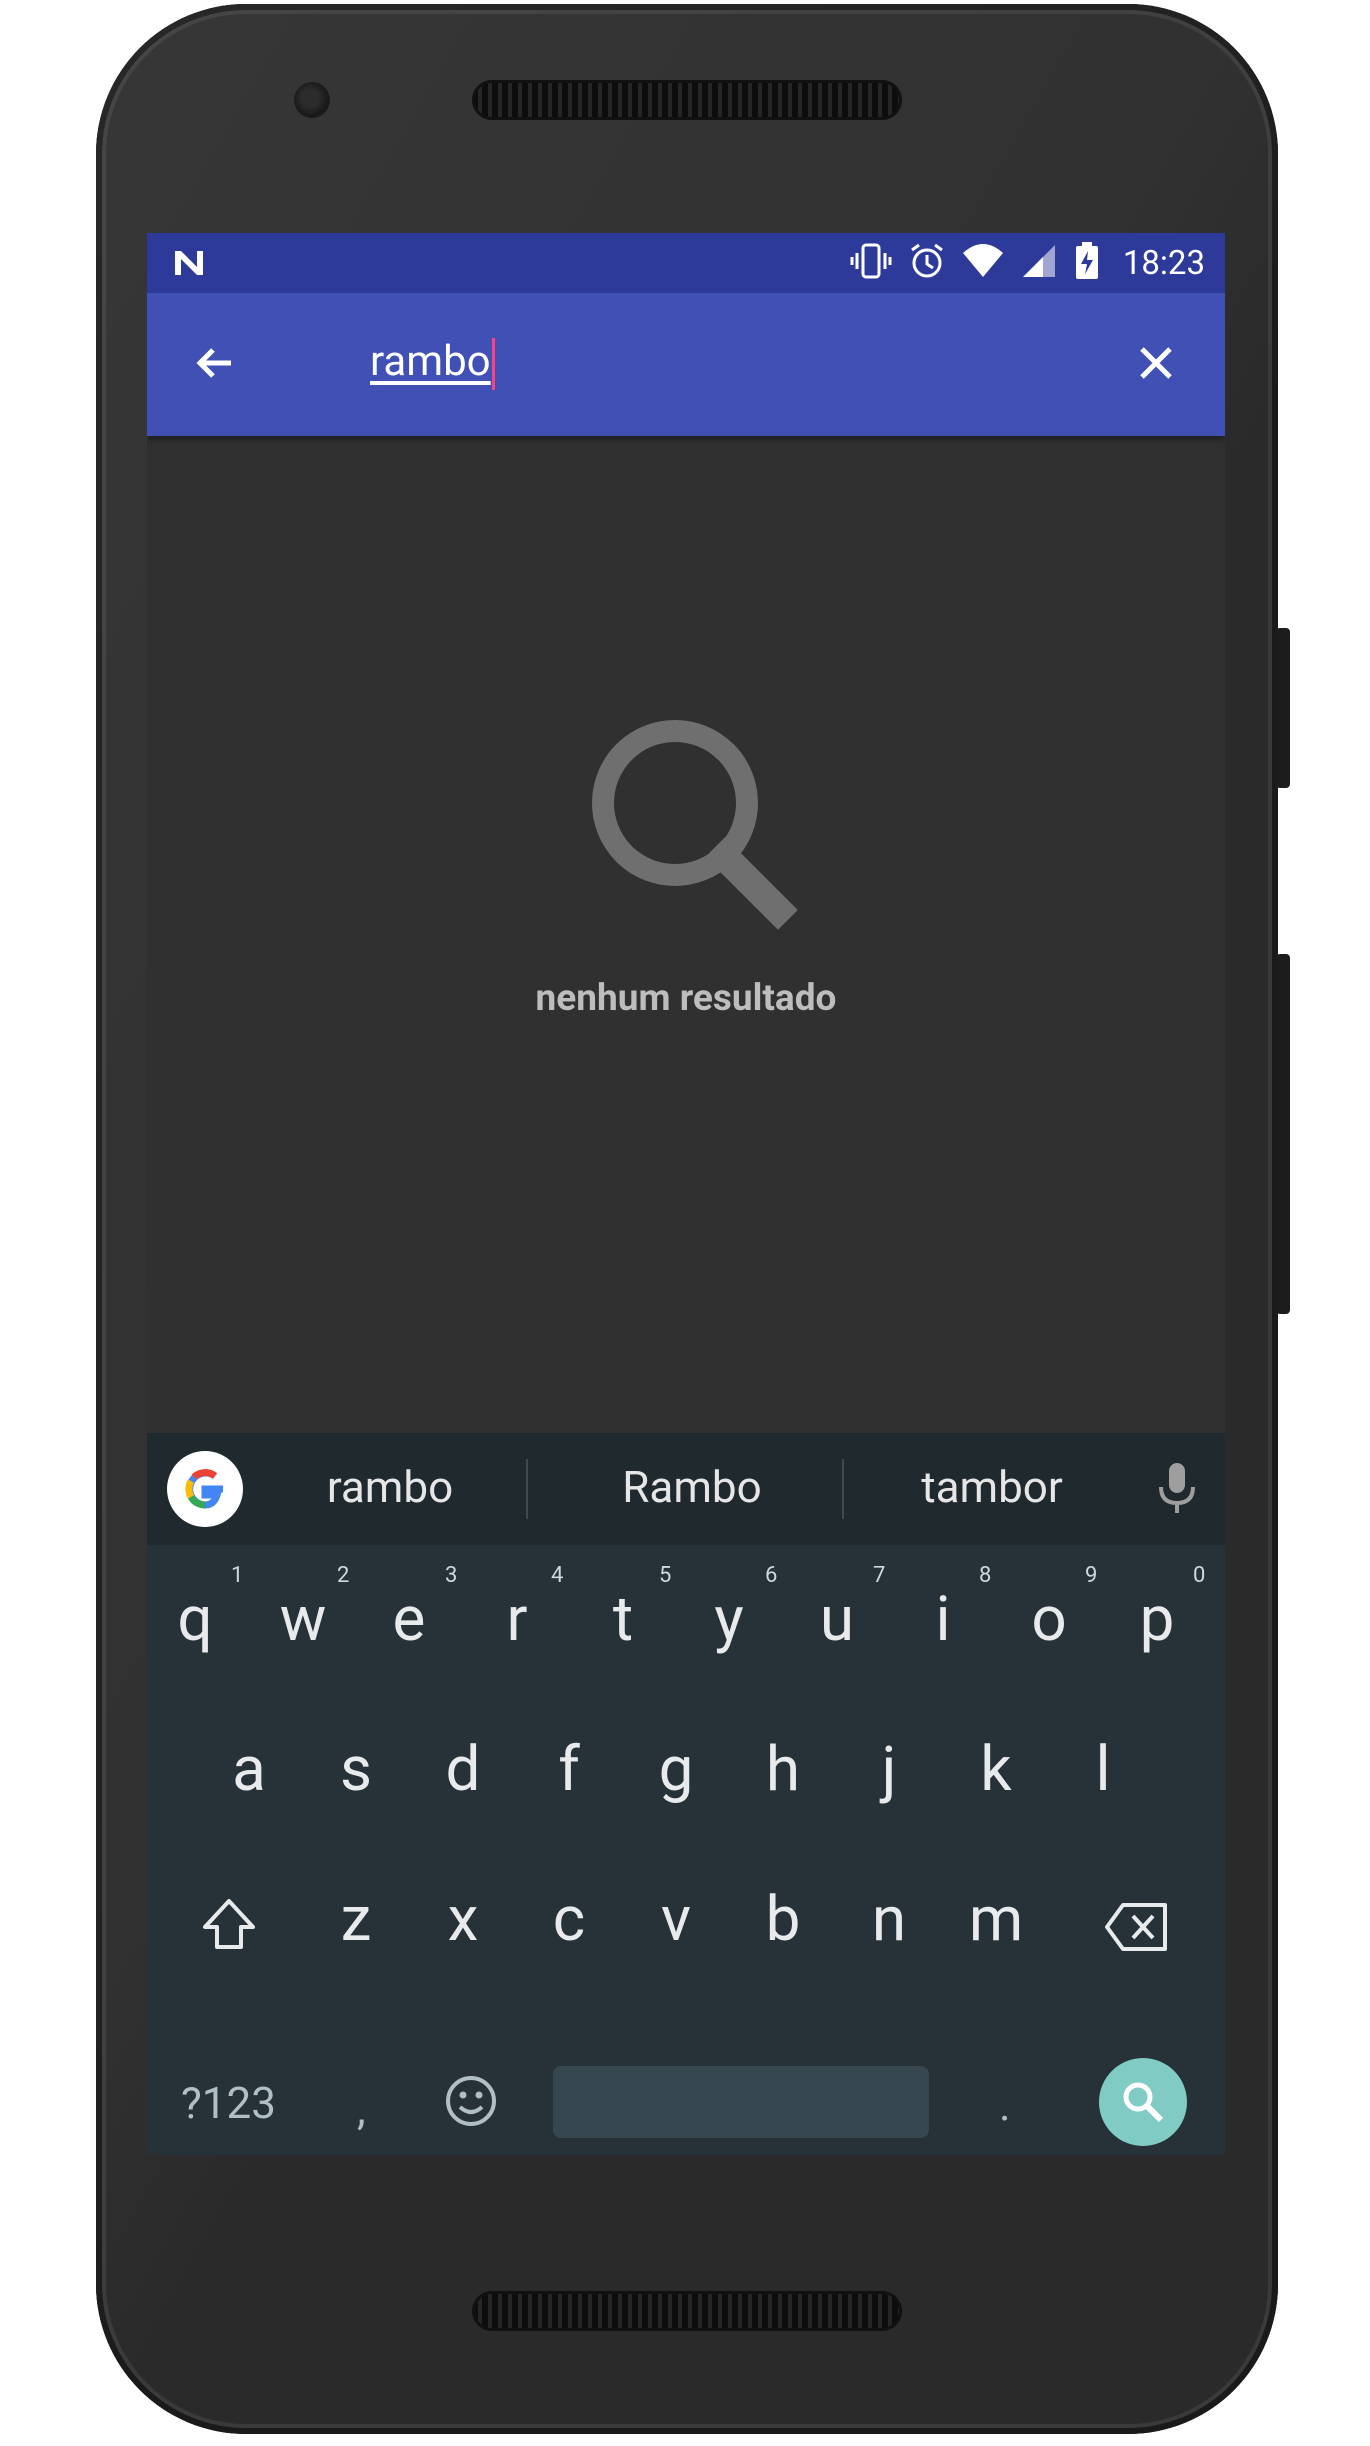 Image resolution: width=1370 pixels, height=2446 pixels. What do you see at coordinates (493, 363) in the screenshot?
I see `text-caret` at bounding box center [493, 363].